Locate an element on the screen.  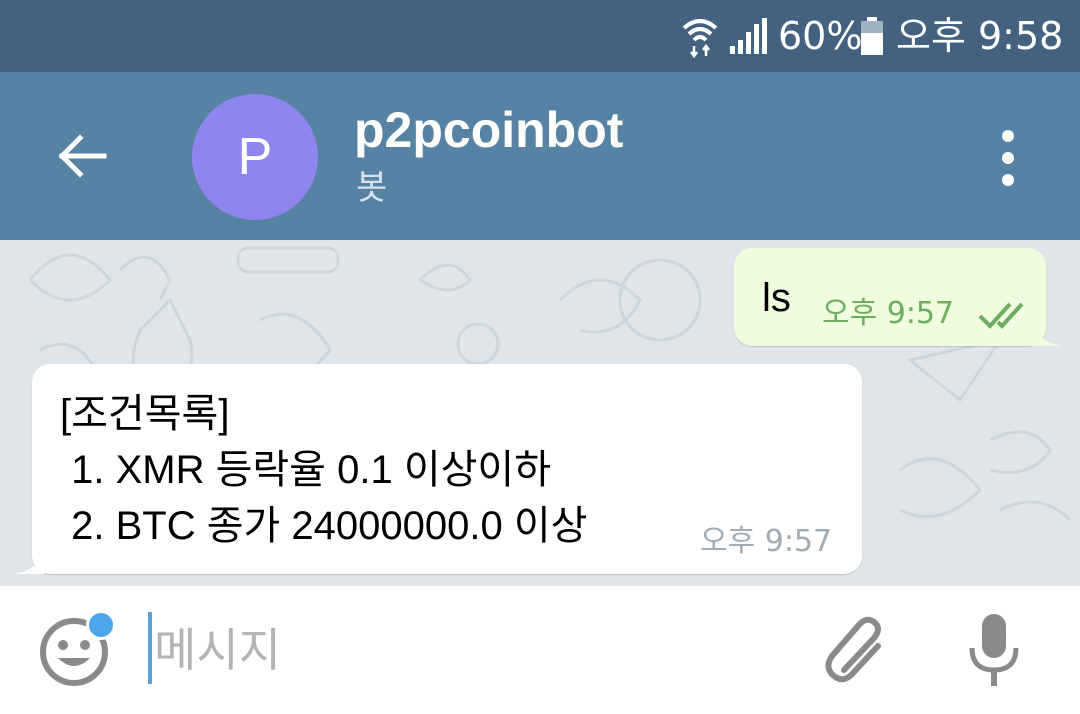
message-line: 1. XMR 등락율 0.1 이상이하 is located at coordinates (306, 470).